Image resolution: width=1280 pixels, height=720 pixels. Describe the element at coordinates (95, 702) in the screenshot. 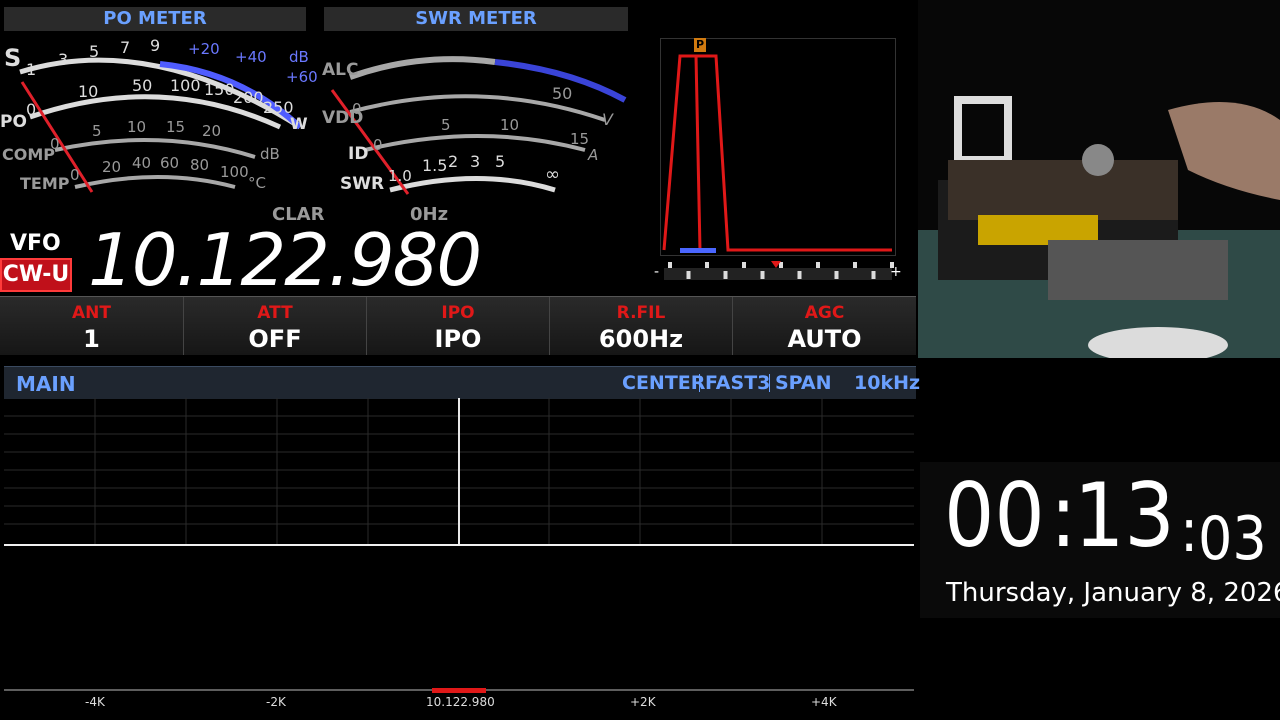

I see `axis-minus-4k: -4K` at that location.